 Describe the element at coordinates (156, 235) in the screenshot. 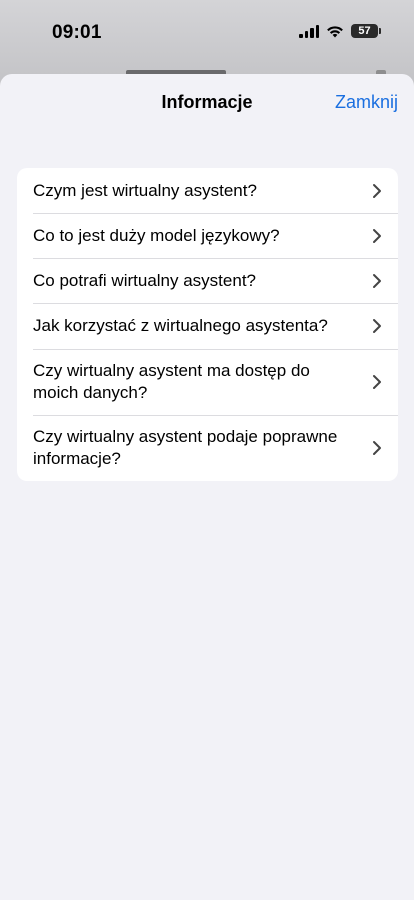

I see `list-item-label: Co to jest duży model językowy?` at that location.